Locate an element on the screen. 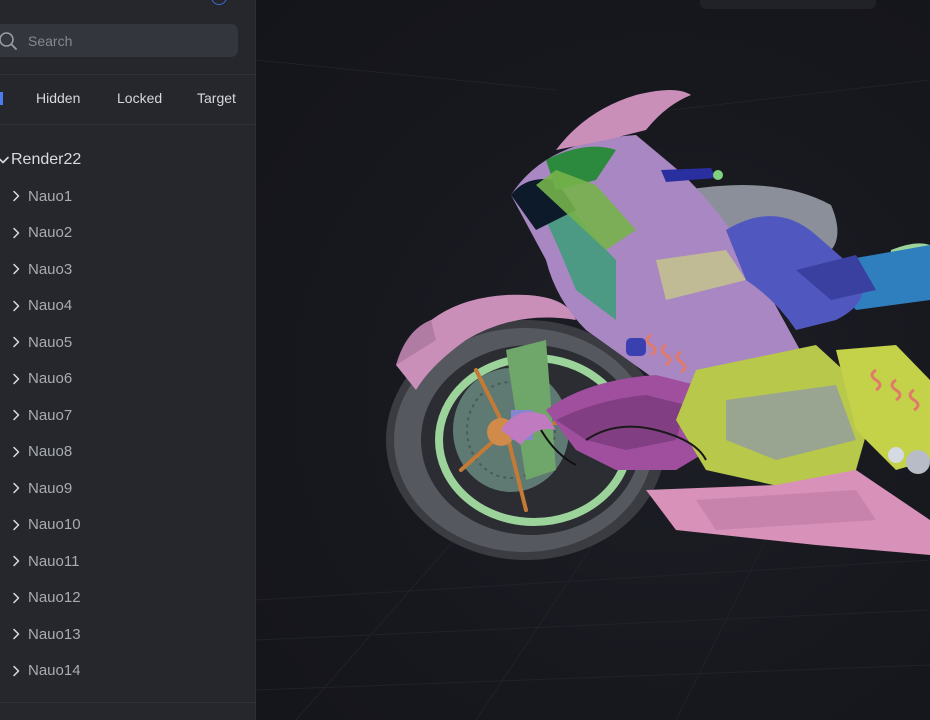 The height and width of the screenshot is (720, 930). tab-hidden: Hidden is located at coordinates (58, 100).